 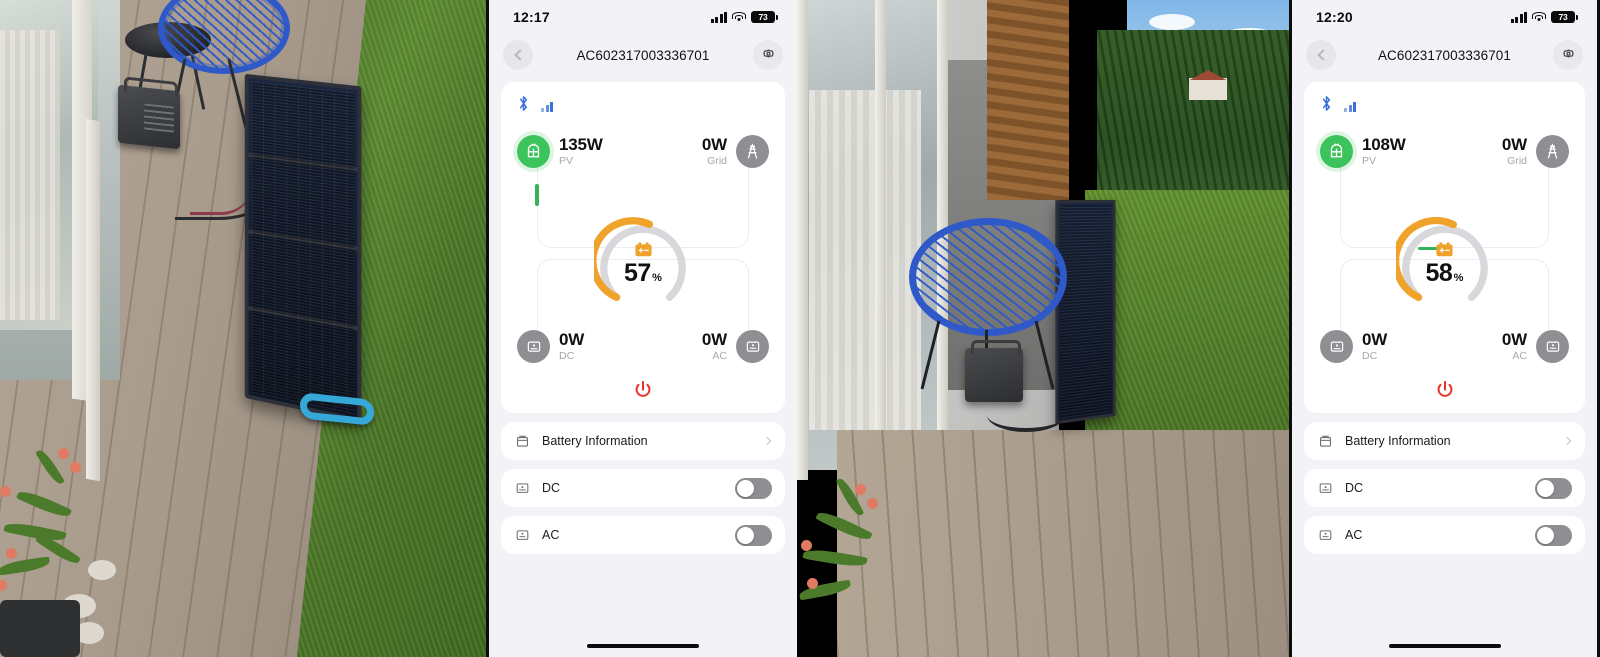 What do you see at coordinates (865, 260) in the screenshot?
I see `window-curtain` at bounding box center [865, 260].